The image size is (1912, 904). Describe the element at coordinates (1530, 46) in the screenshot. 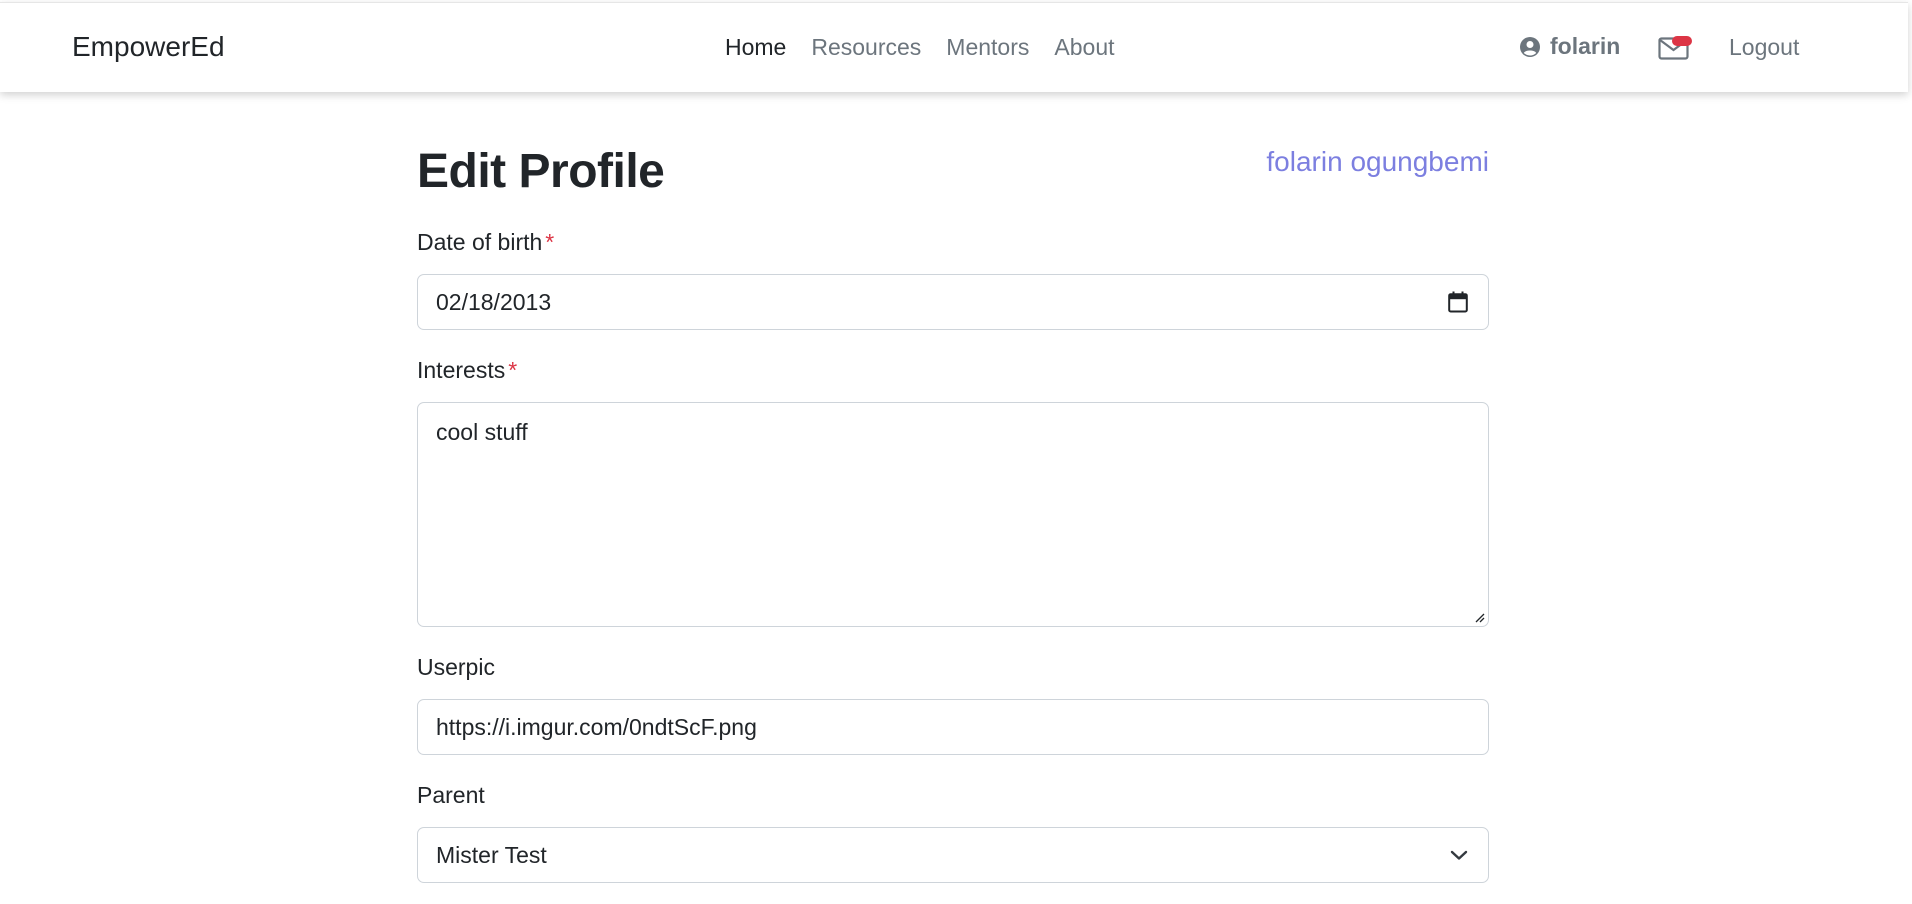

I see `user-circle-icon` at that location.